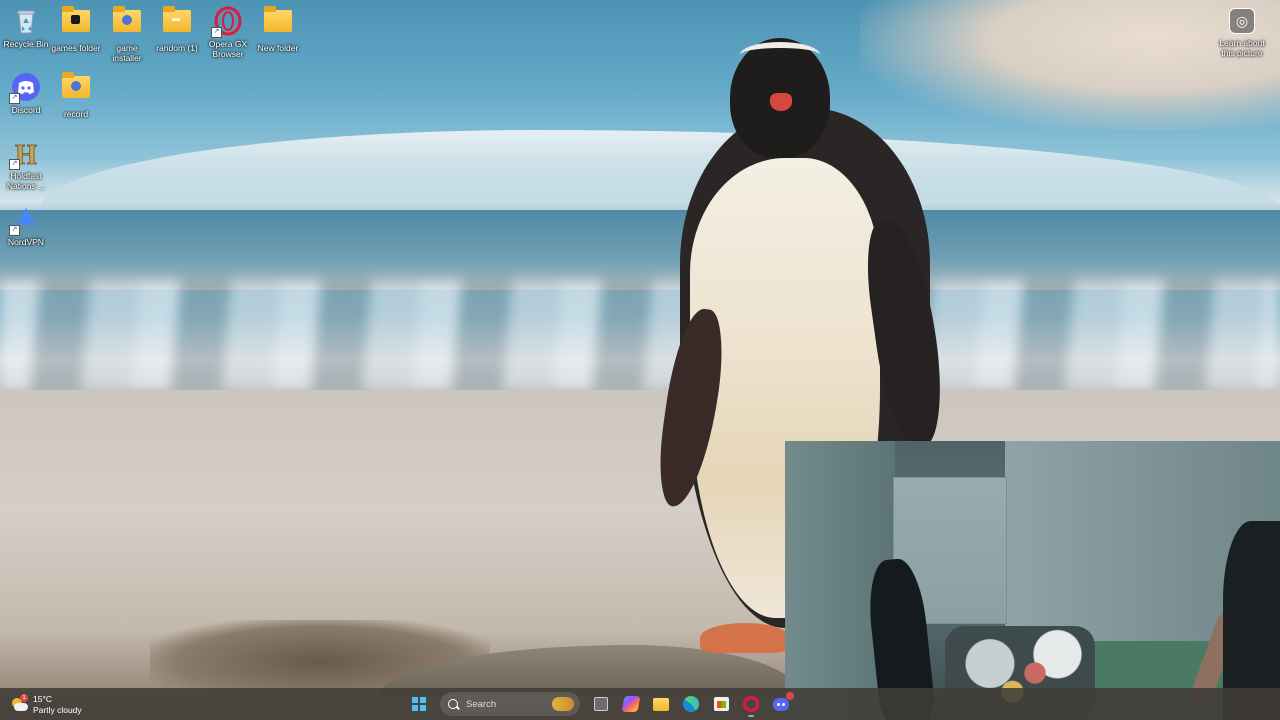 This screenshot has height=720, width=1280. Describe the element at coordinates (177, 48) in the screenshot. I see `desktop-icon-label: random (1)` at that location.